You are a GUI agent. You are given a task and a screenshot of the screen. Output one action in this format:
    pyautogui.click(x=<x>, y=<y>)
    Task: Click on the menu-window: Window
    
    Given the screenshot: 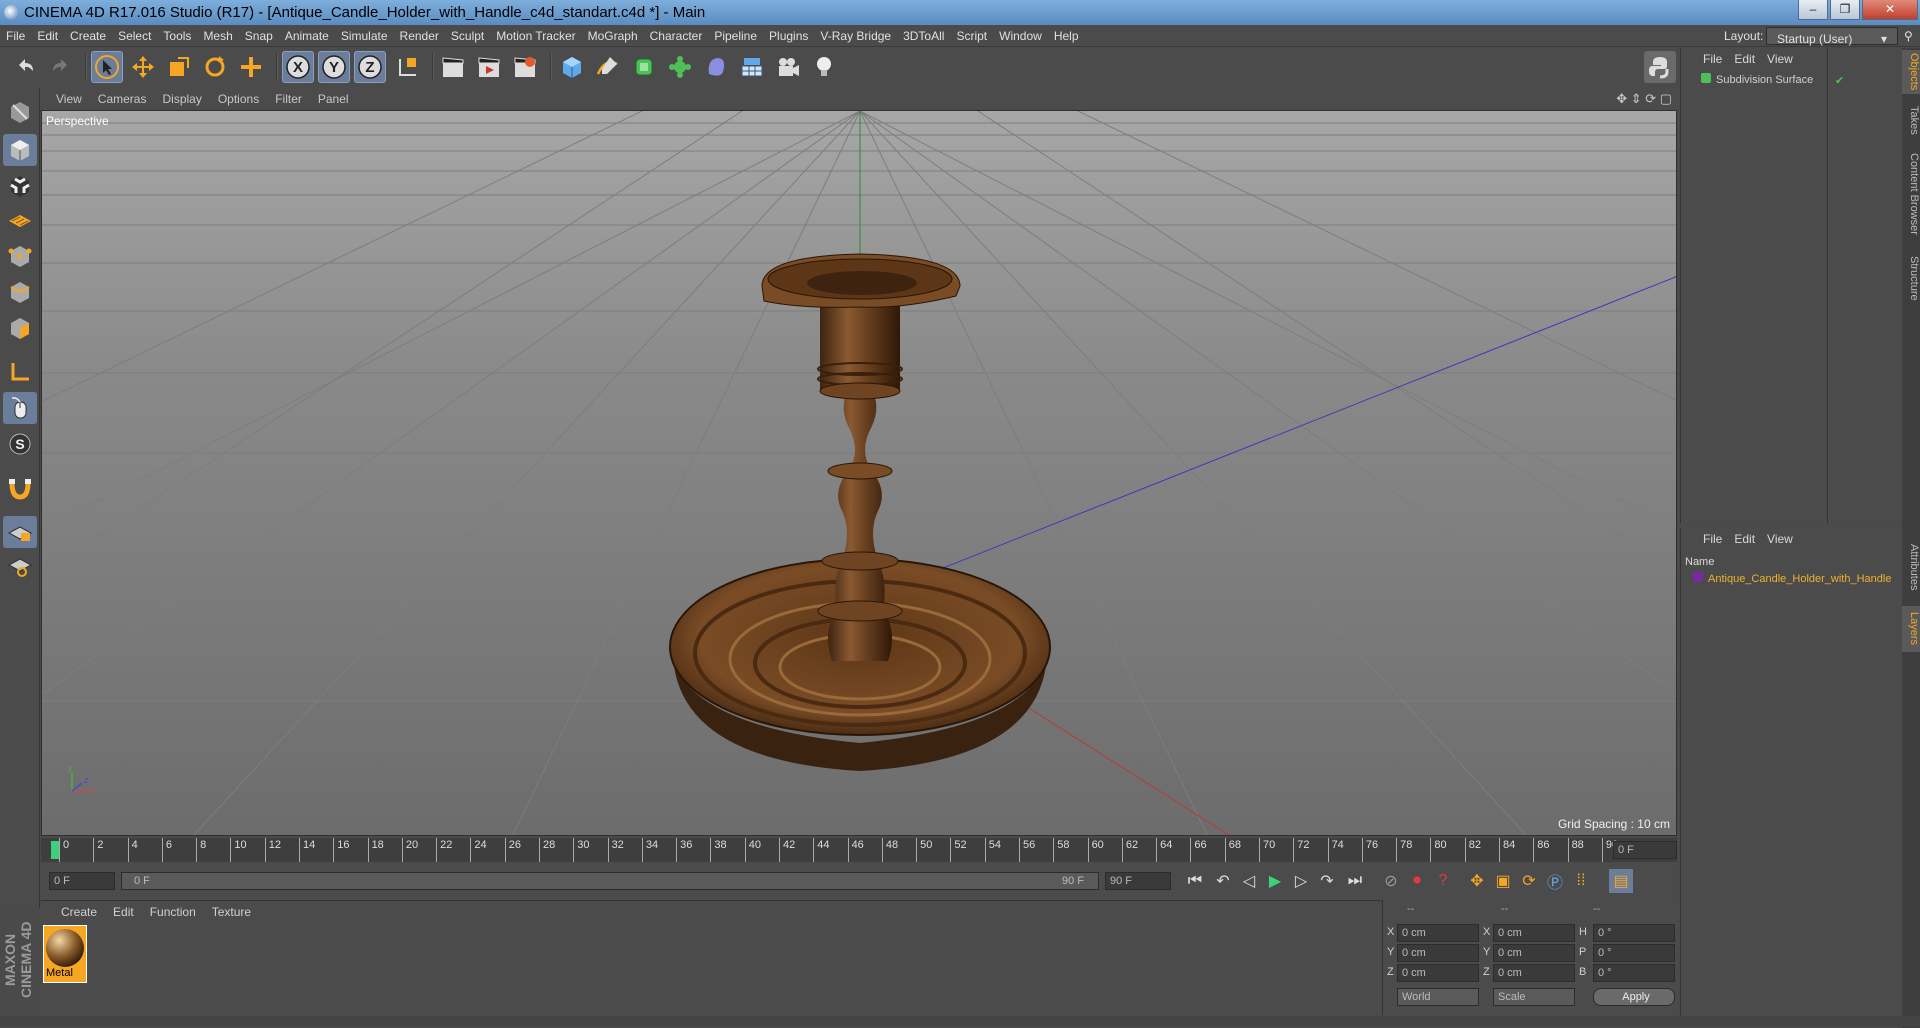 What is the action you would take?
    pyautogui.click(x=1020, y=36)
    